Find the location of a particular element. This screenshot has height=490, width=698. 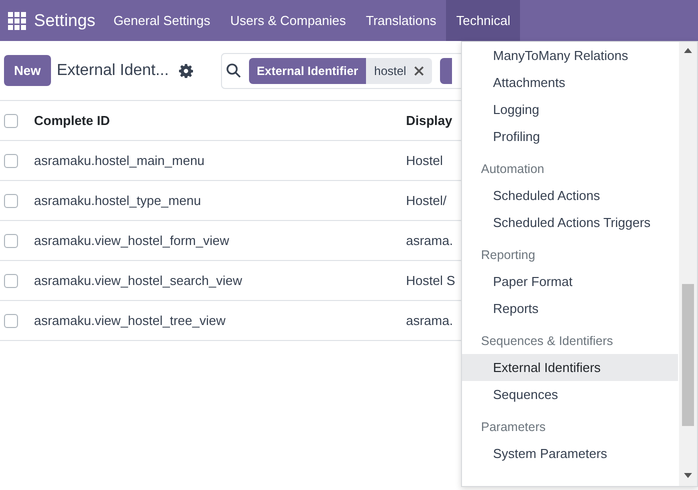

menu-section-header: Parameters is located at coordinates (513, 427).